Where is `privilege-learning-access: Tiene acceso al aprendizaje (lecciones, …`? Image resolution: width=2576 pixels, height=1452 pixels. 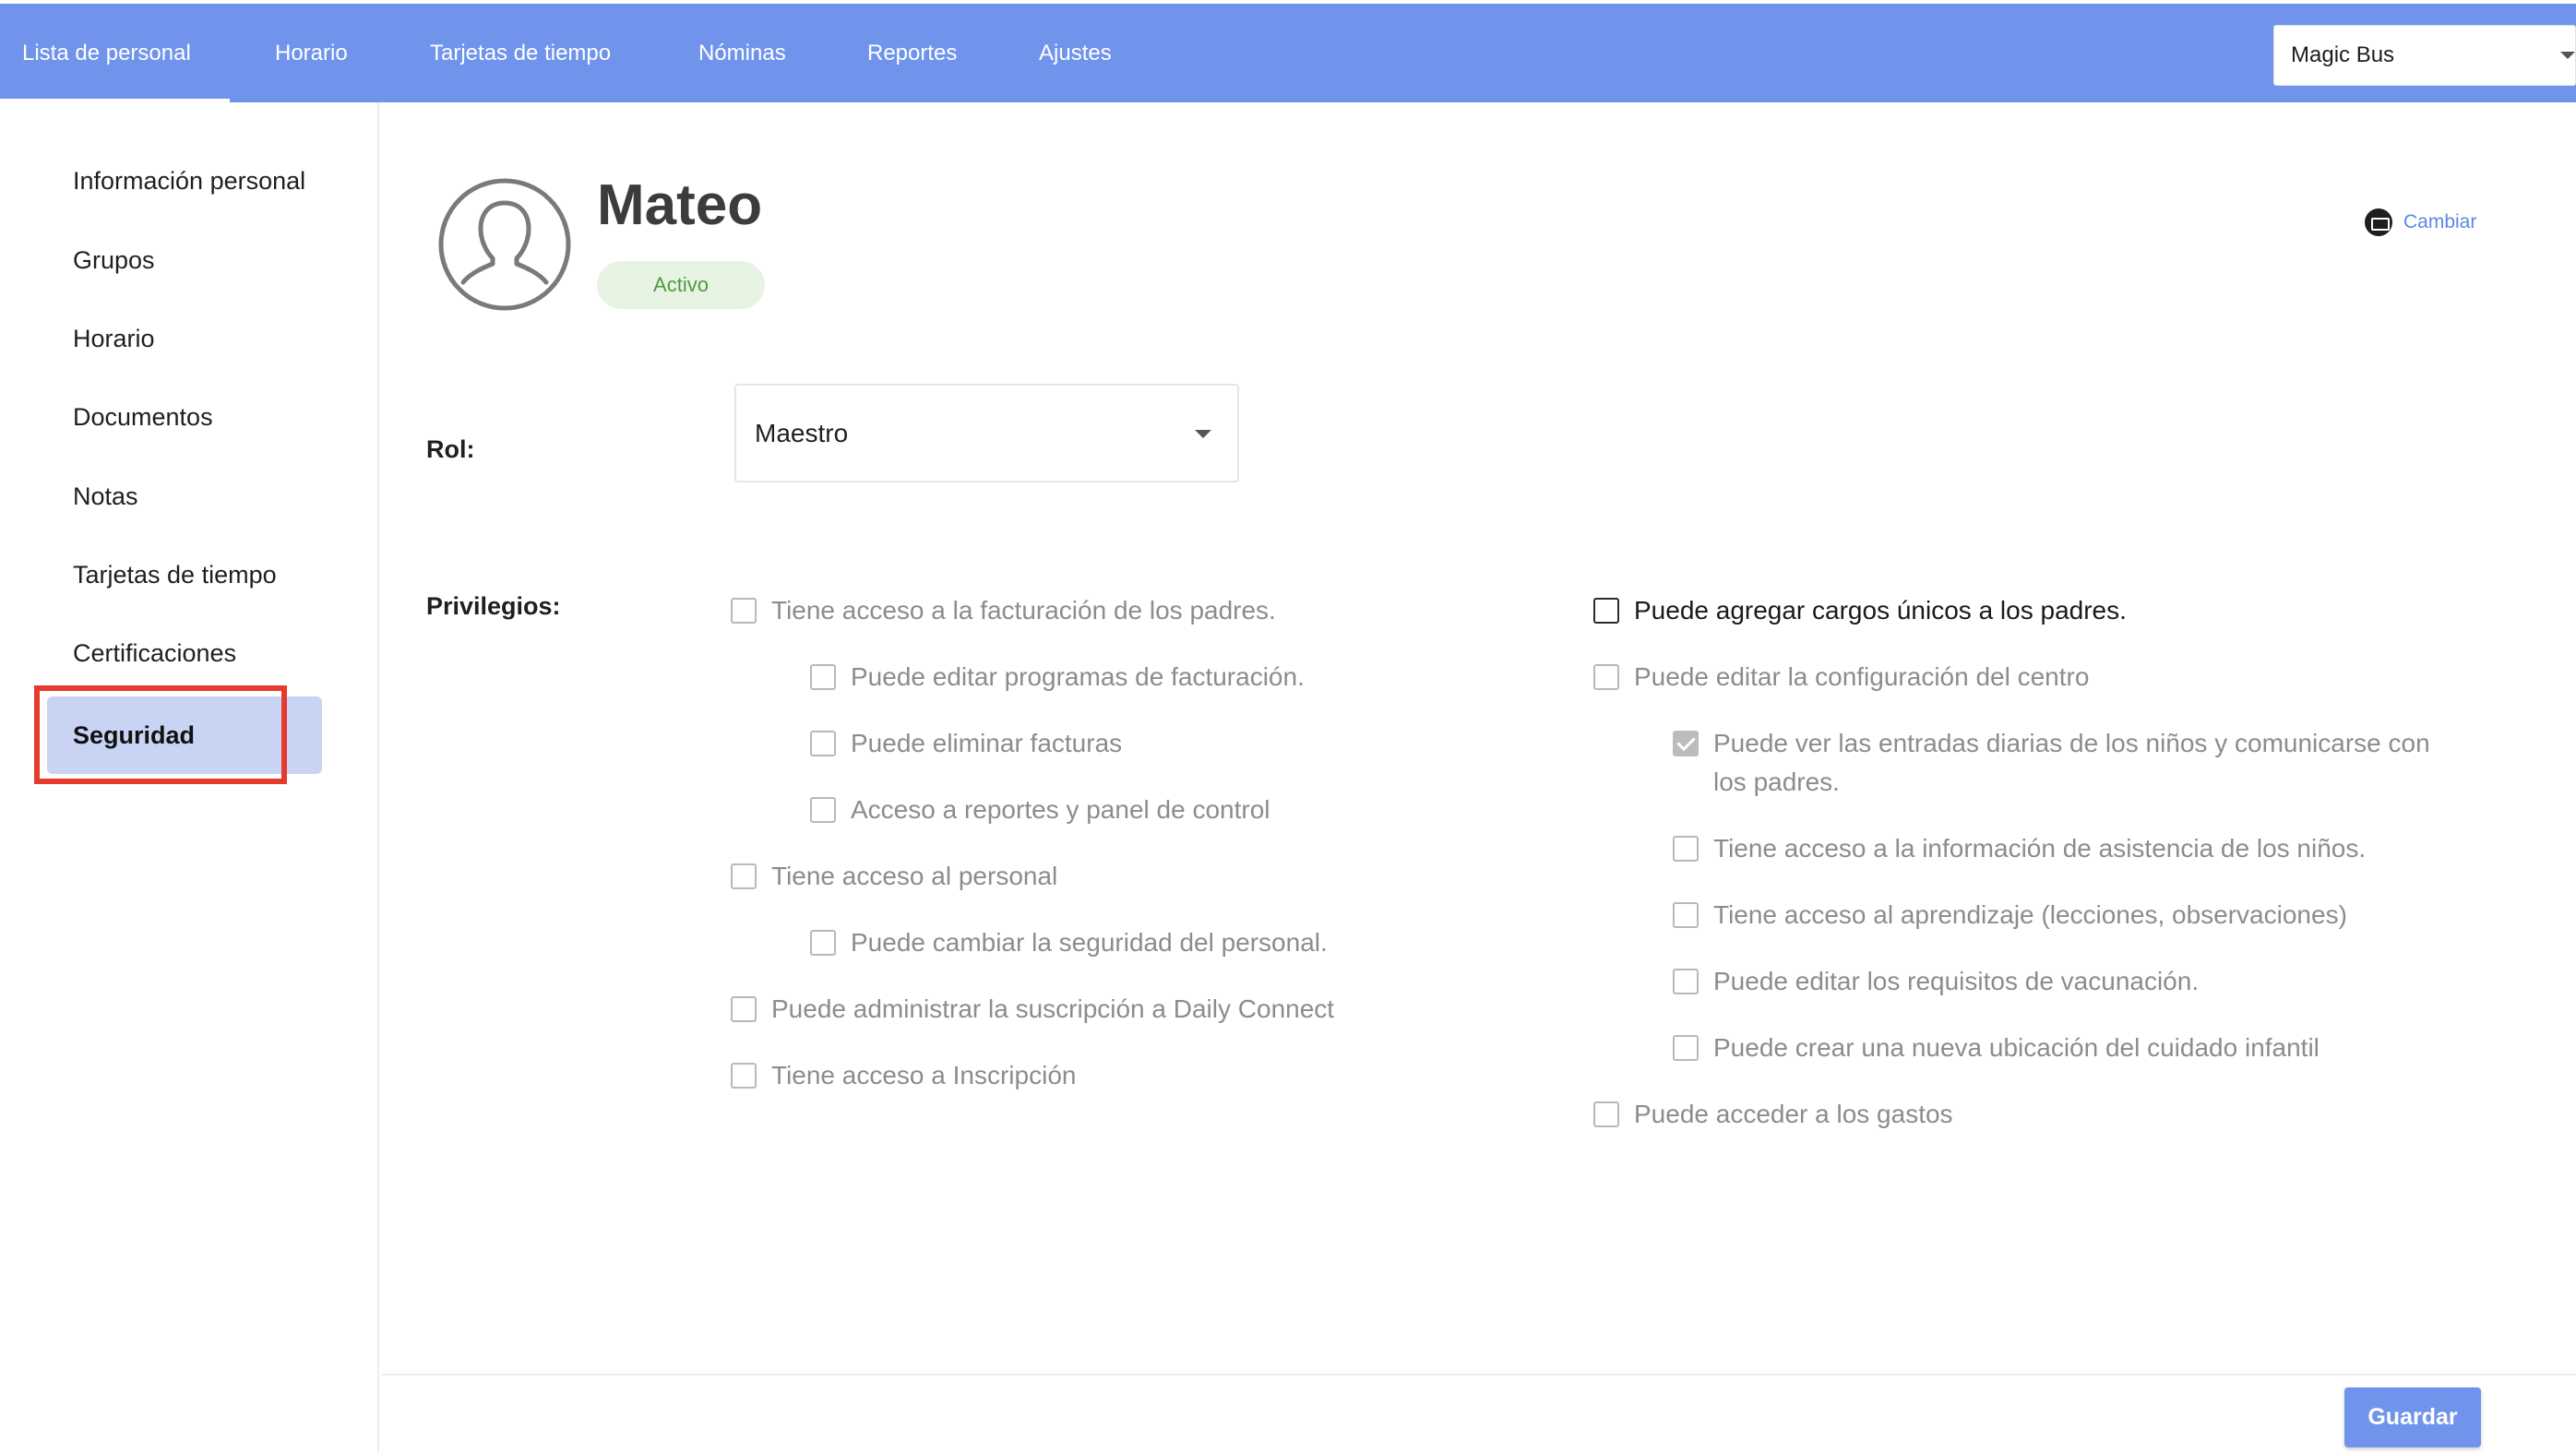 privilege-learning-access: Tiene acceso al aprendizaje (lecciones, … is located at coordinates (2010, 915).